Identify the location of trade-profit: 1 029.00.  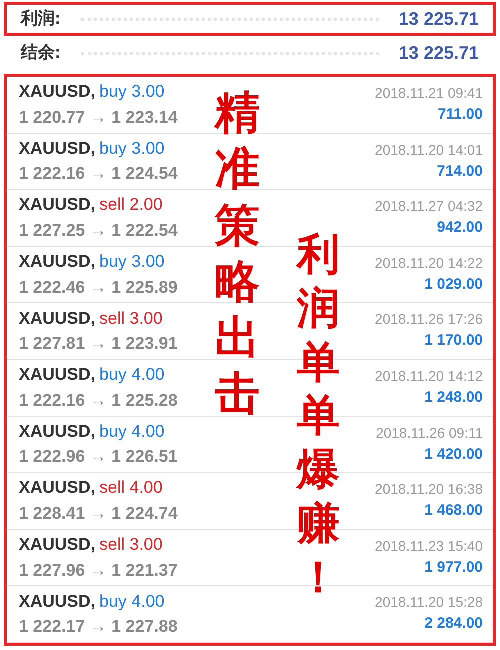
(453, 284).